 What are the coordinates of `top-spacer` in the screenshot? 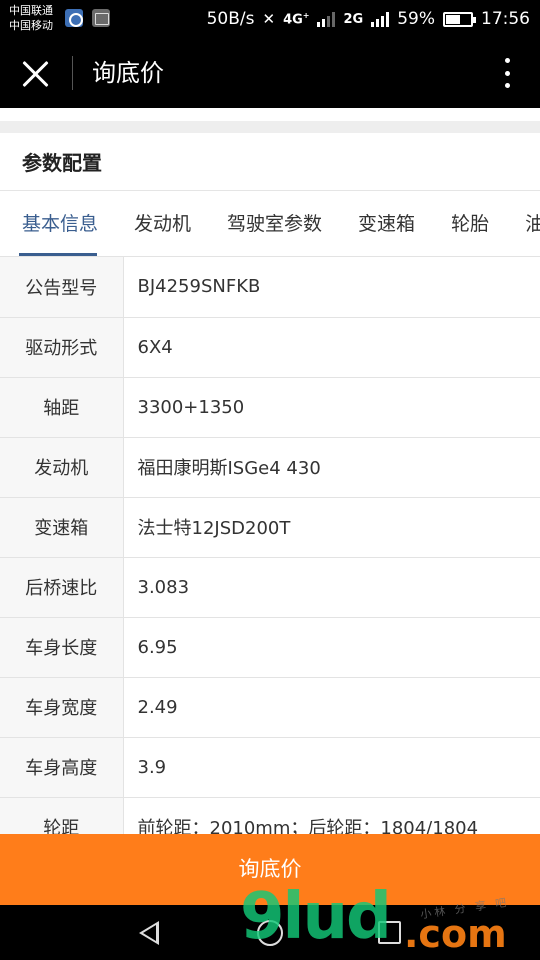 It's located at (270, 114).